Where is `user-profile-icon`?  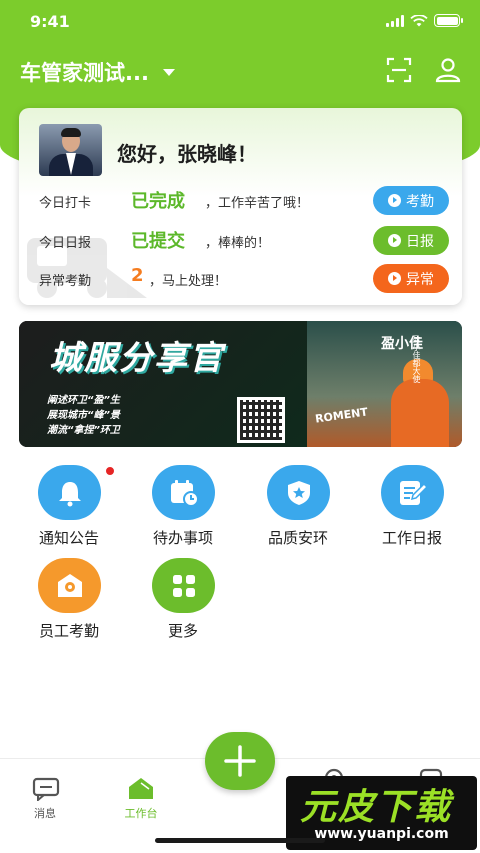 user-profile-icon is located at coordinates (448, 70).